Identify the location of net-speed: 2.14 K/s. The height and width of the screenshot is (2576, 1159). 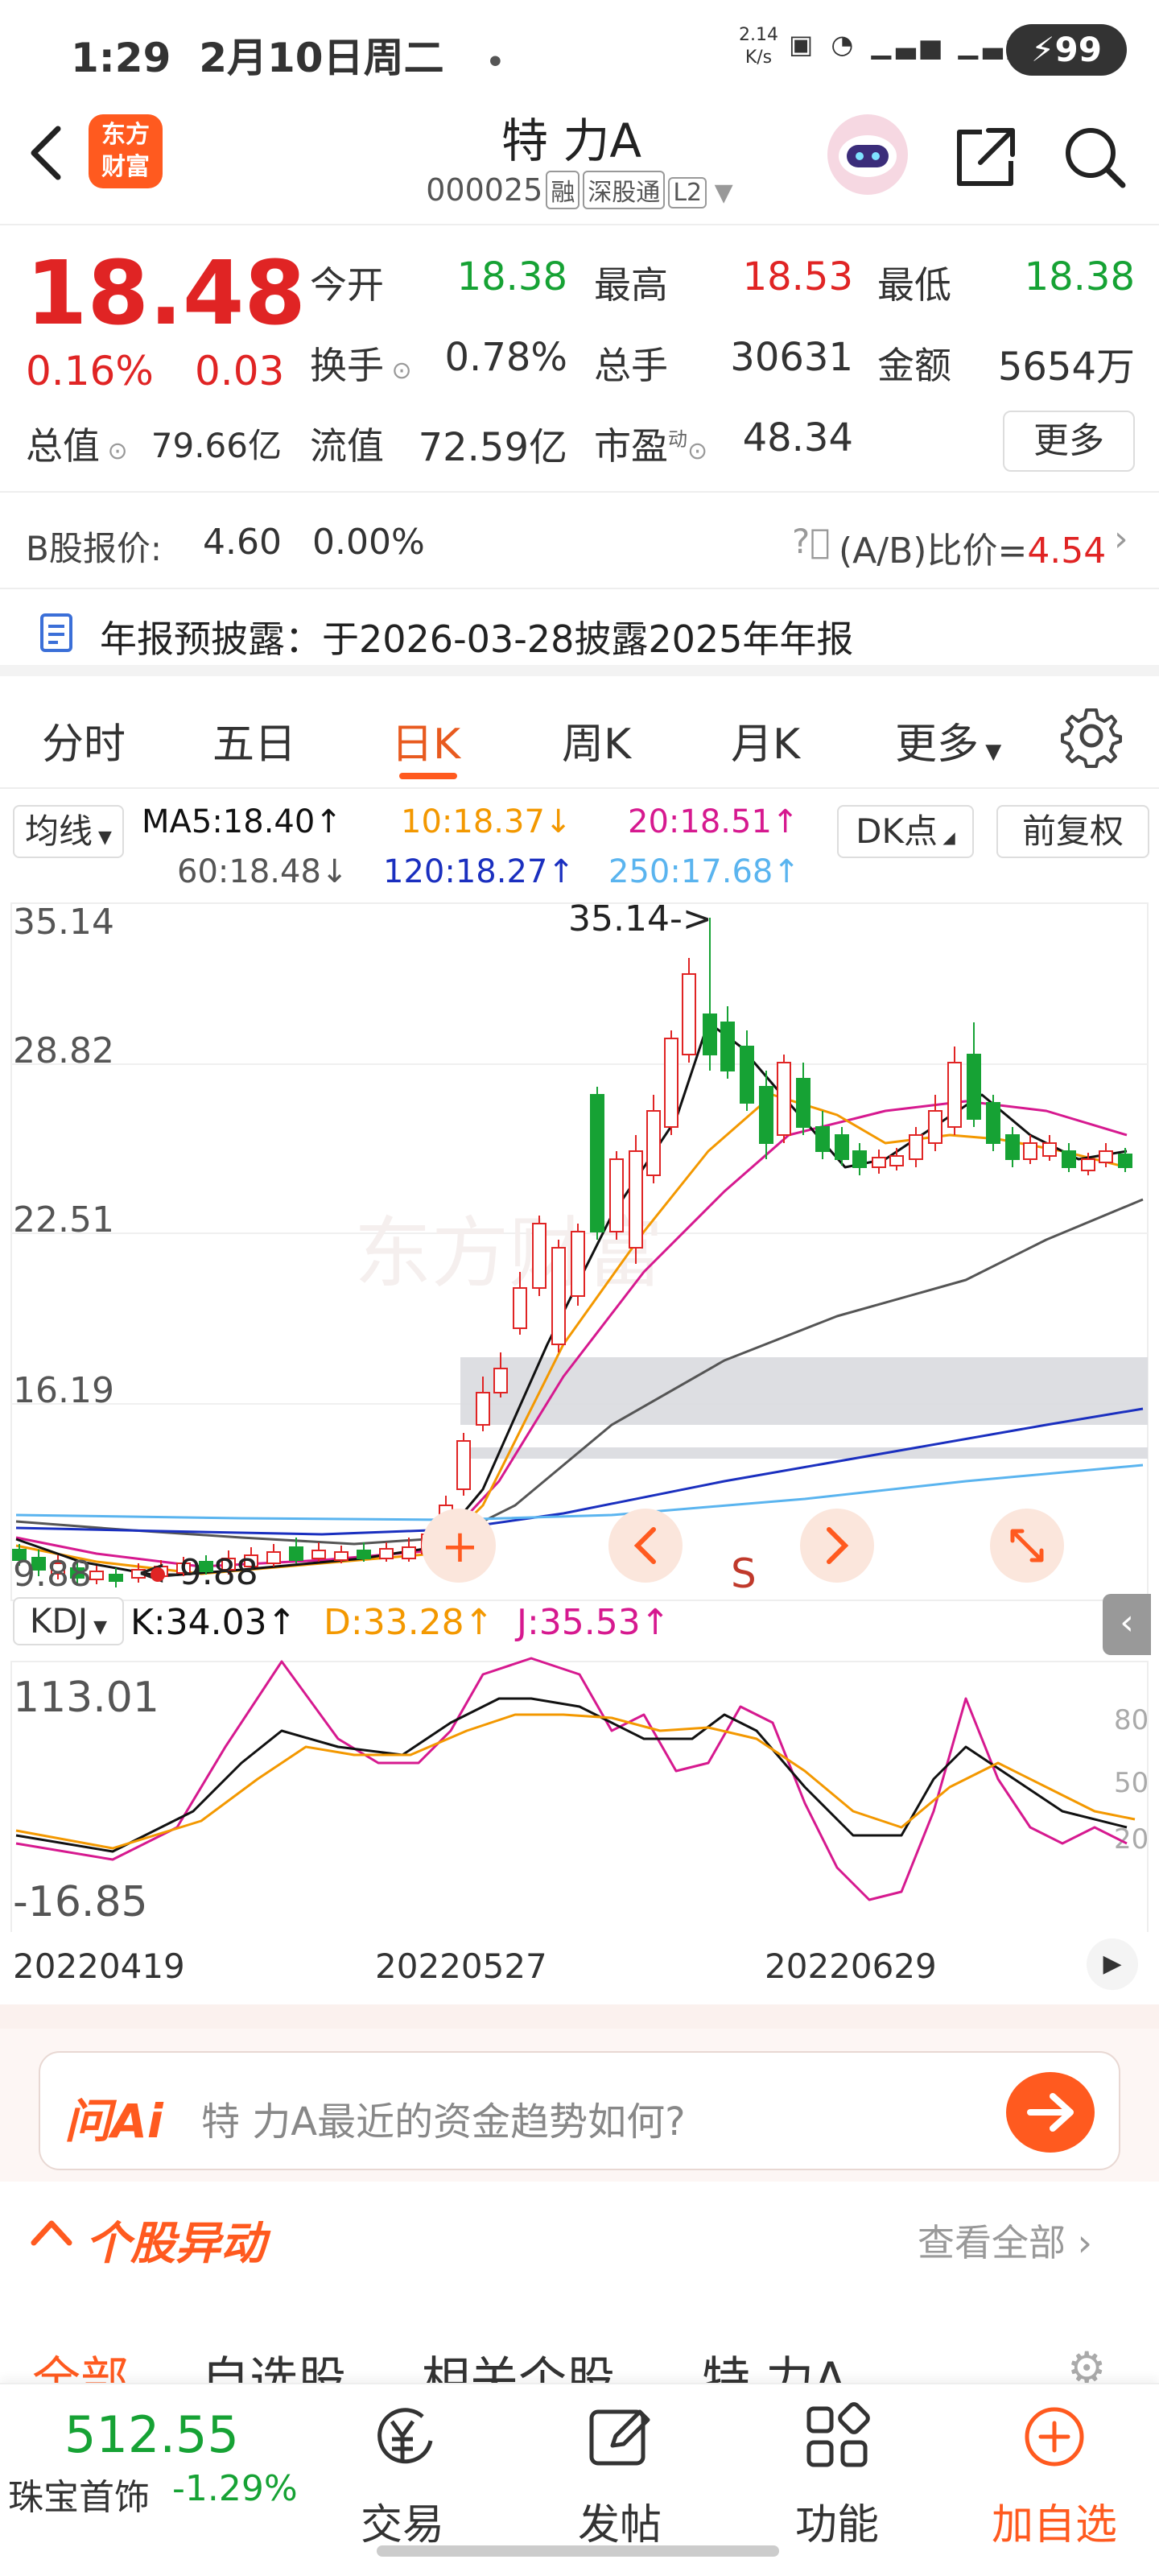
(758, 46).